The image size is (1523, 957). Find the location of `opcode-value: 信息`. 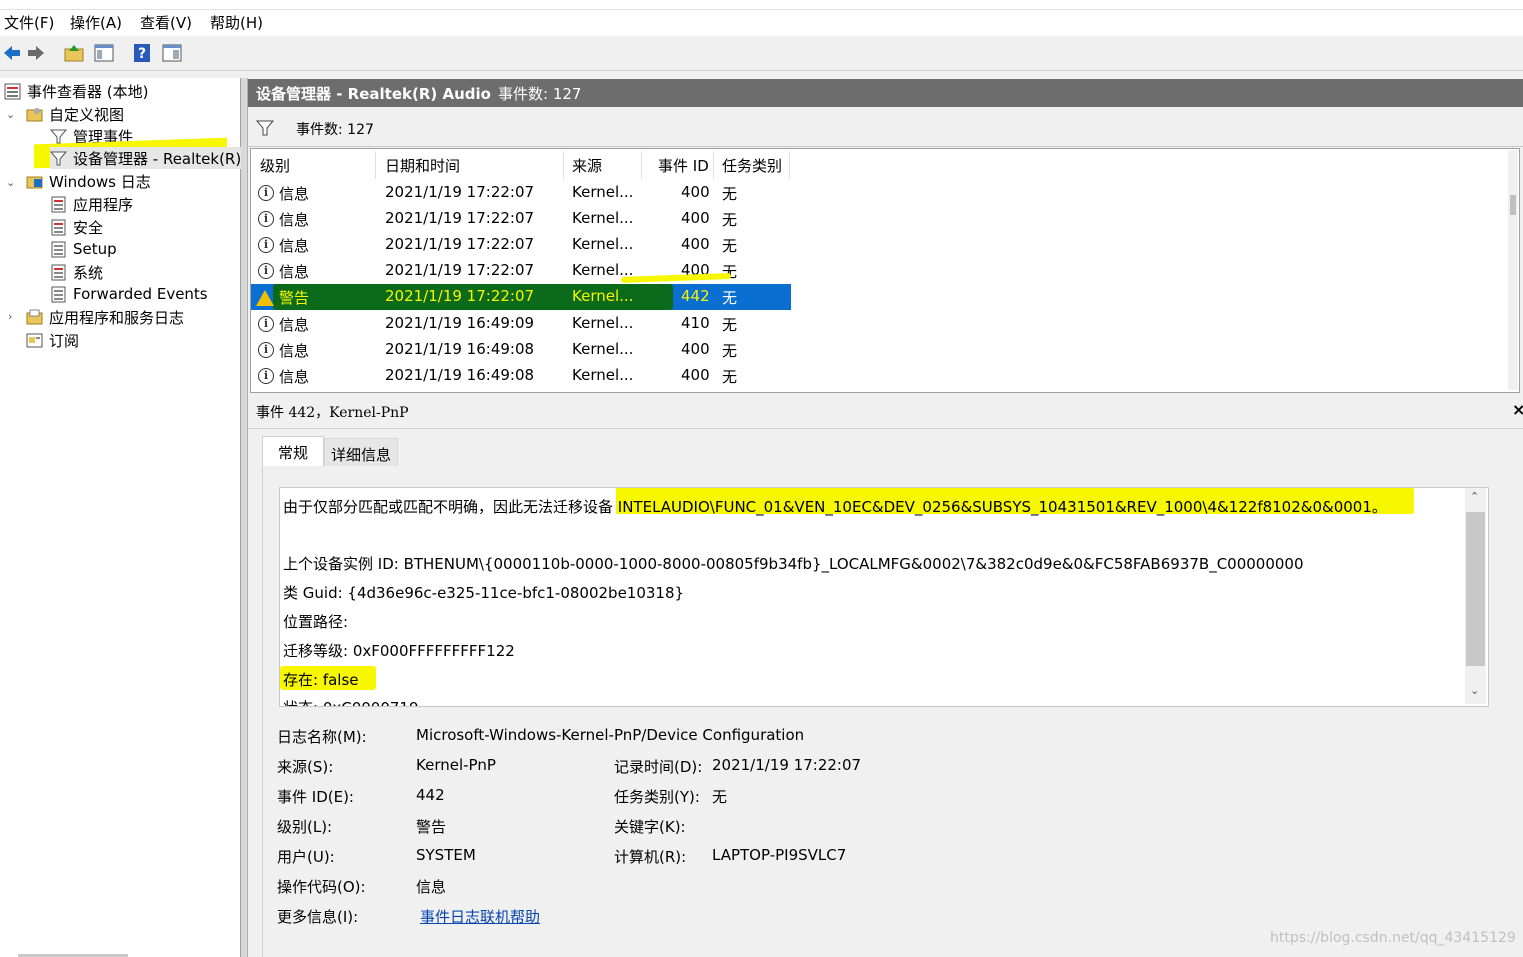

opcode-value: 信息 is located at coordinates (431, 887).